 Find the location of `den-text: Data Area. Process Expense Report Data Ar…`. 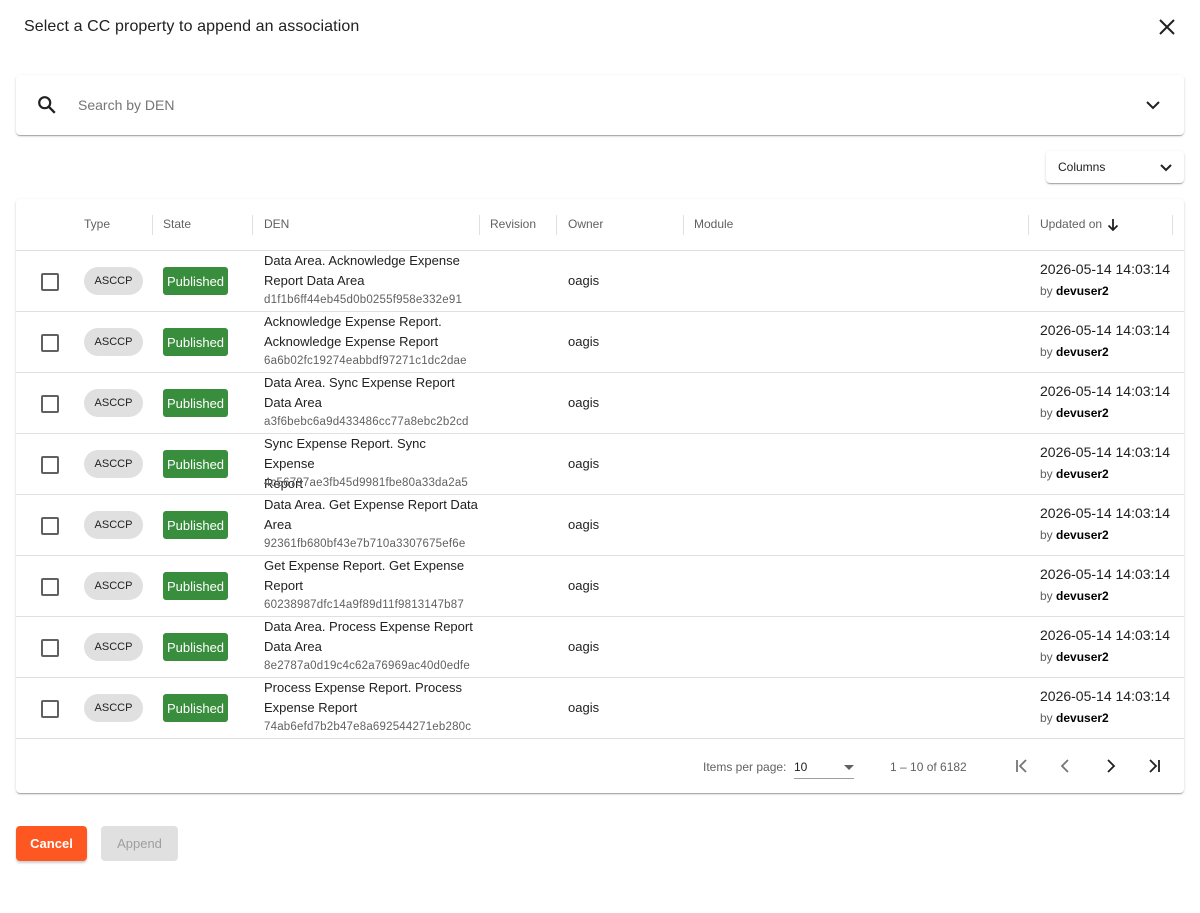

den-text: Data Area. Process Expense Report Data Ar… is located at coordinates (372, 637).